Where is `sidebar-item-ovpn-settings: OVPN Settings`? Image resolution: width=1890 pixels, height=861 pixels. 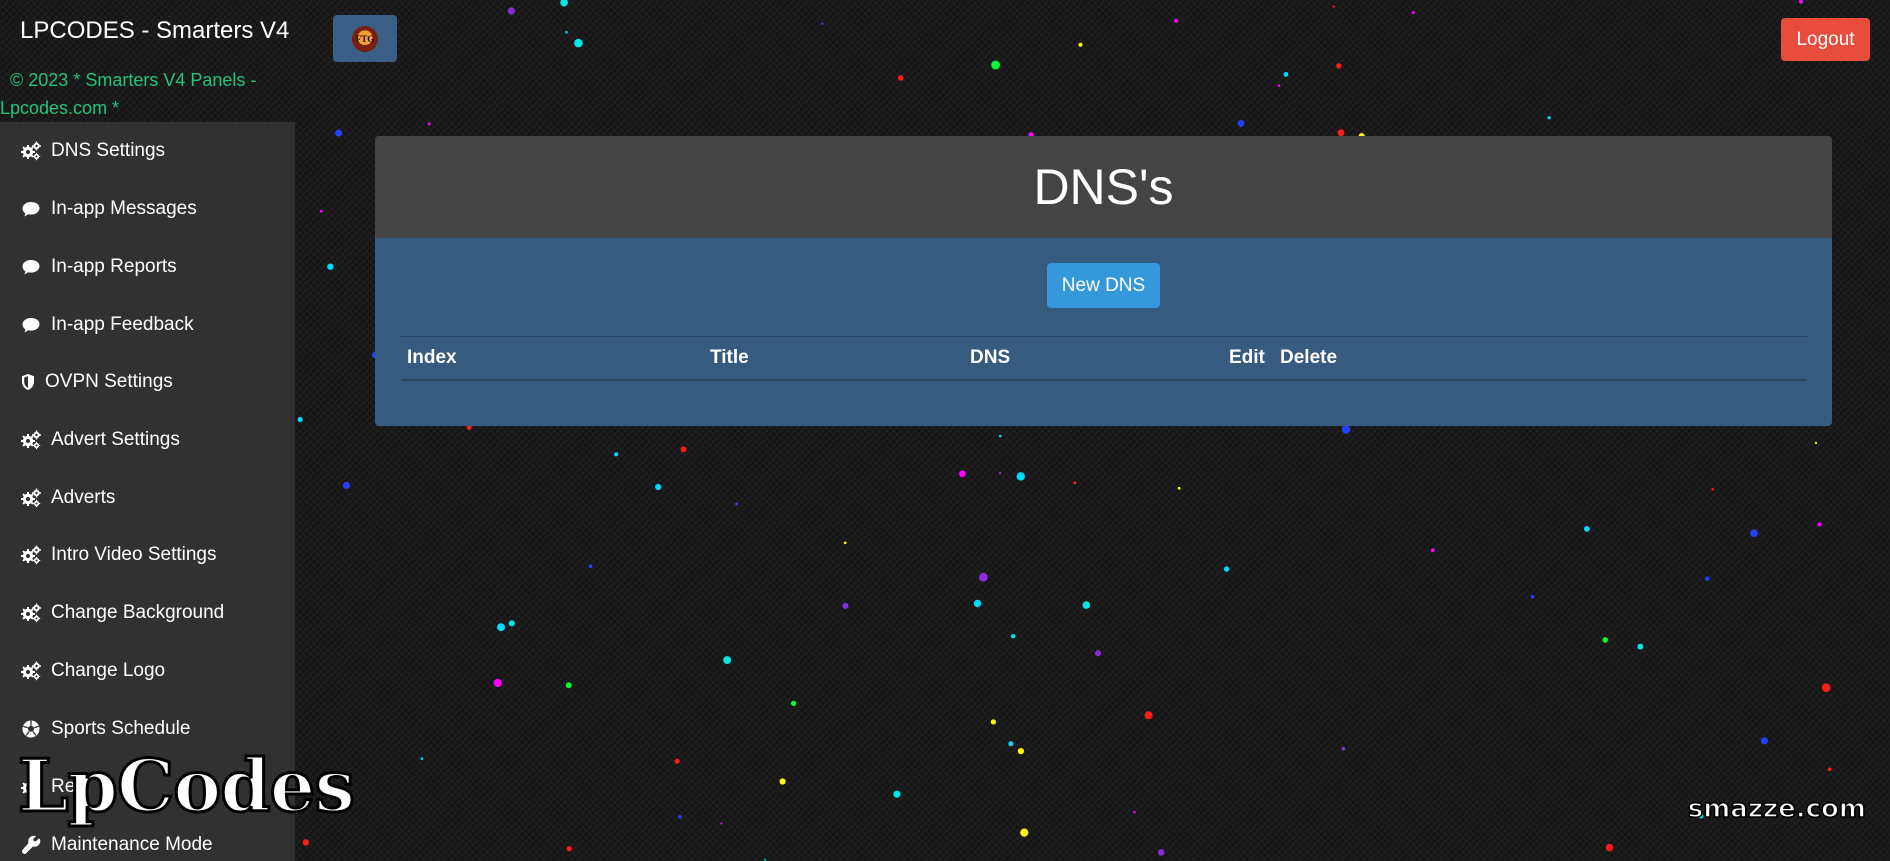 sidebar-item-ovpn-settings: OVPN Settings is located at coordinates (147, 382).